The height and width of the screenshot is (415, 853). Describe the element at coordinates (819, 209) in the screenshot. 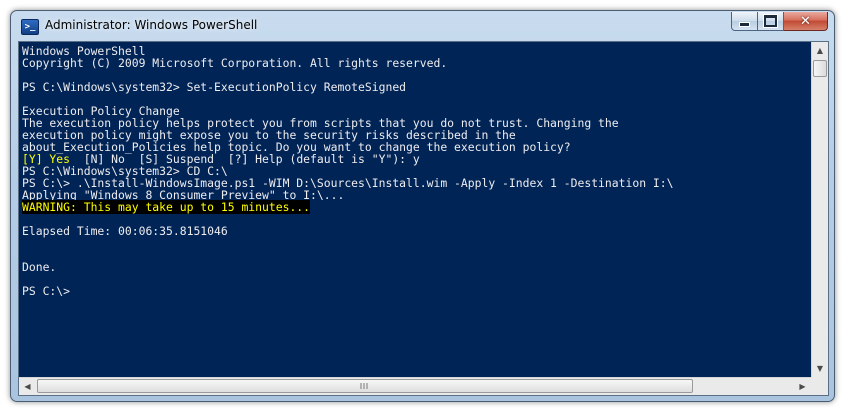

I see `vertical-scrollbar: ▲ ▼` at that location.